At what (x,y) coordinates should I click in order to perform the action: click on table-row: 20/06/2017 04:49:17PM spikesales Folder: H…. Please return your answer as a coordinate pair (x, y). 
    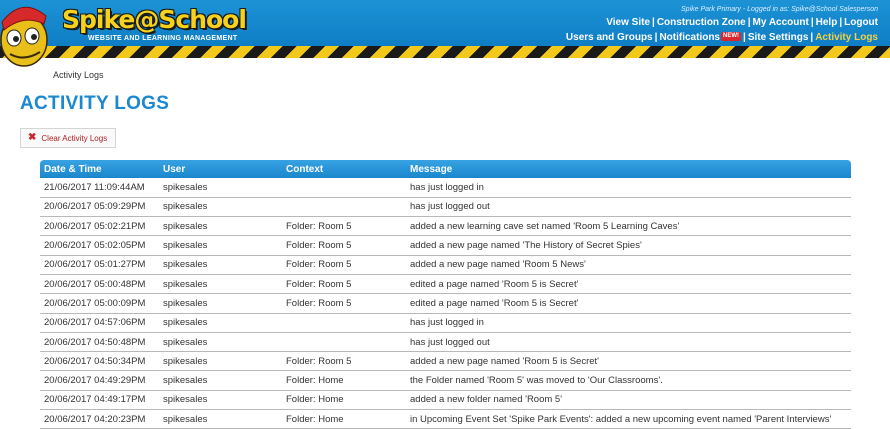
    Looking at the image, I should click on (445, 400).